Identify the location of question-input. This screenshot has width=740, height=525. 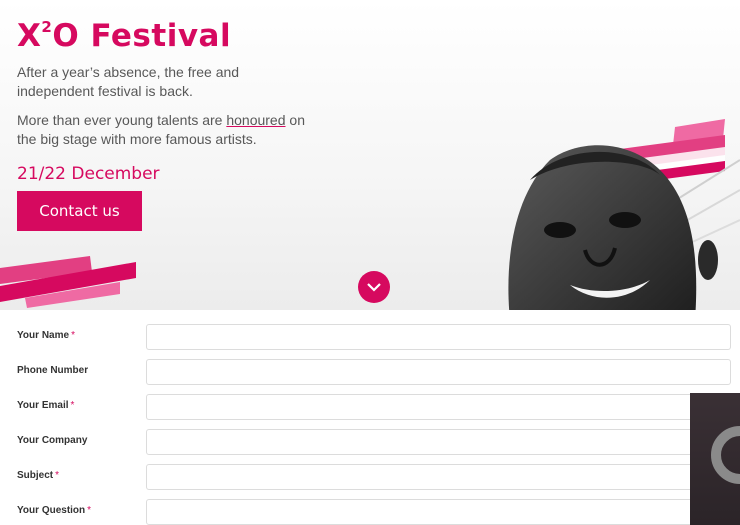
(438, 512).